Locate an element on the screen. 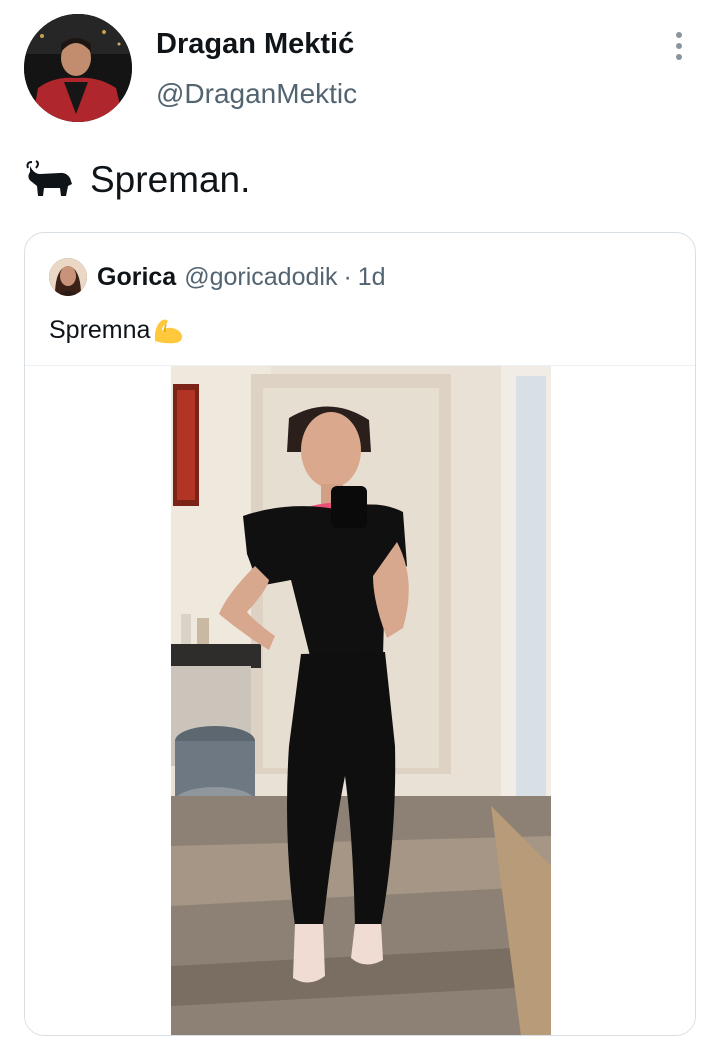  author-avatar is located at coordinates (78, 68).